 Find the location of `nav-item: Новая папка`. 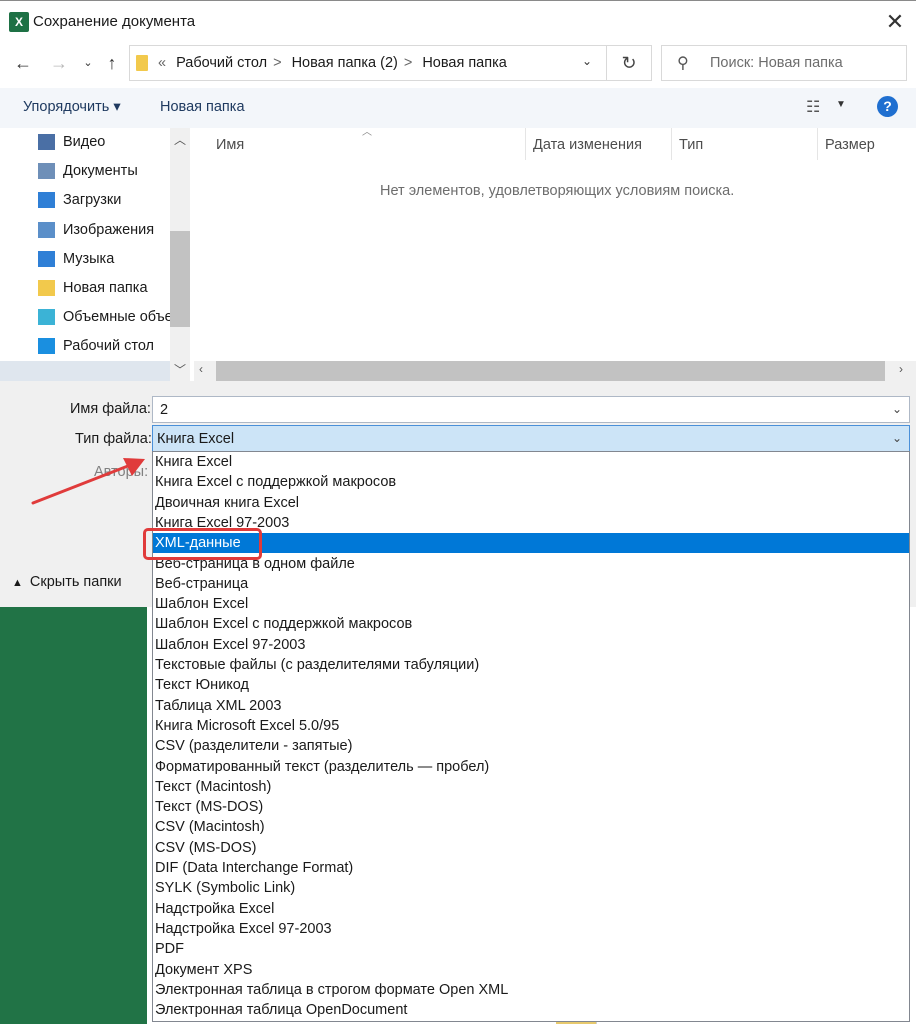

nav-item: Новая папка is located at coordinates (108, 289).